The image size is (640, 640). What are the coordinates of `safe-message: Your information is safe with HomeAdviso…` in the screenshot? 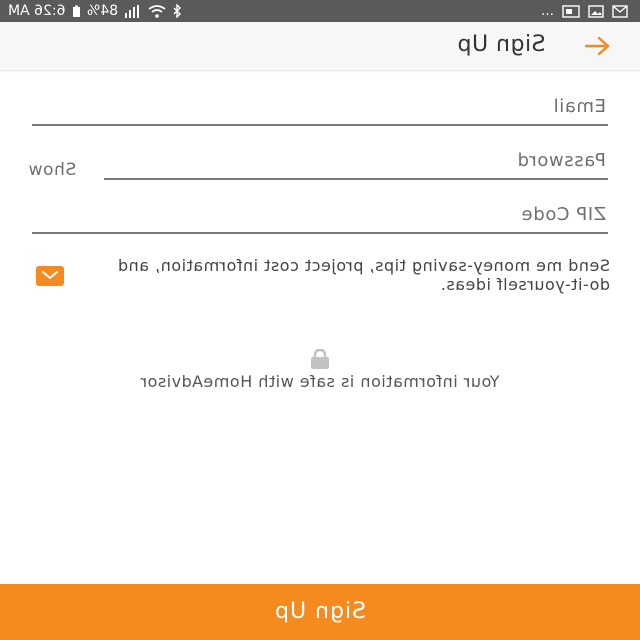 It's located at (320, 381).